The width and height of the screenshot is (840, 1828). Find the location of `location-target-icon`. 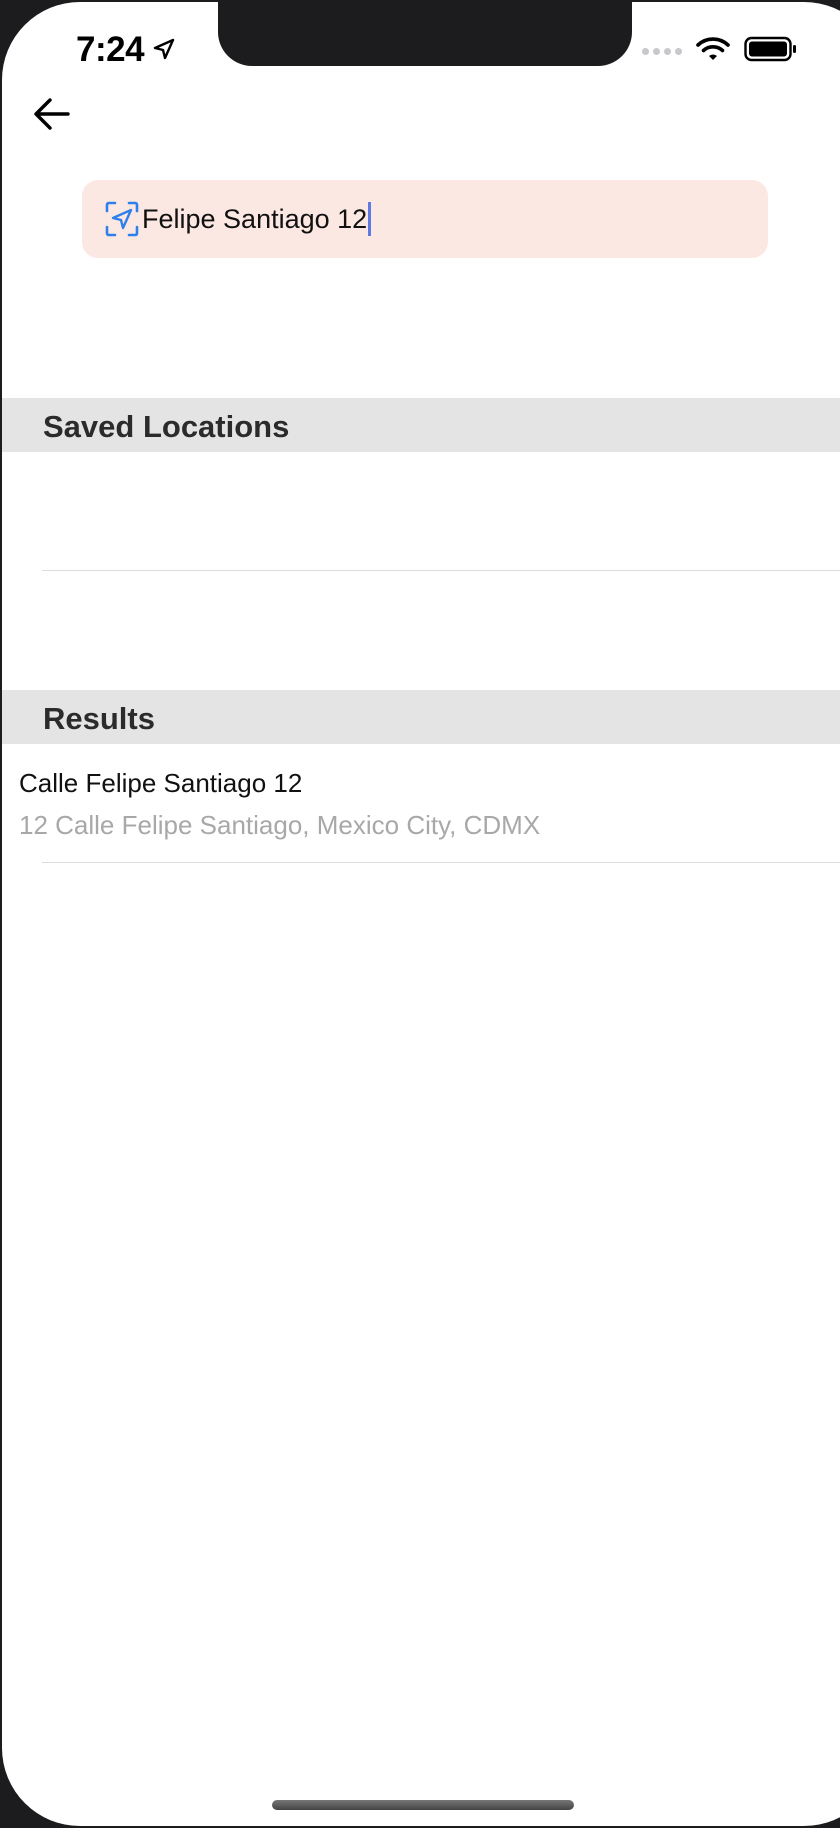

location-target-icon is located at coordinates (122, 219).